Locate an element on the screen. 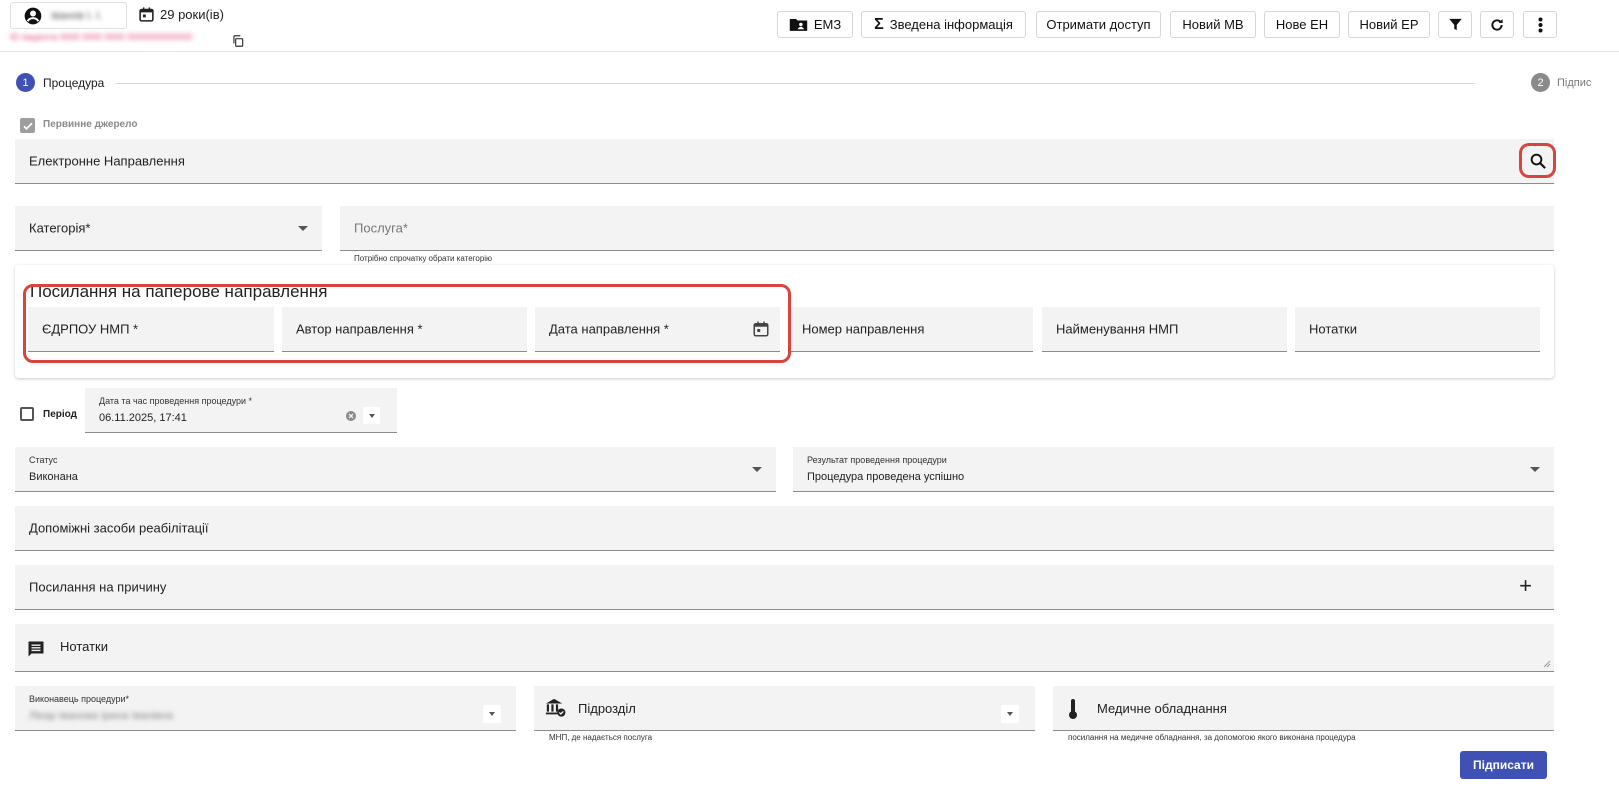  highlight-frame is located at coordinates (407, 323).